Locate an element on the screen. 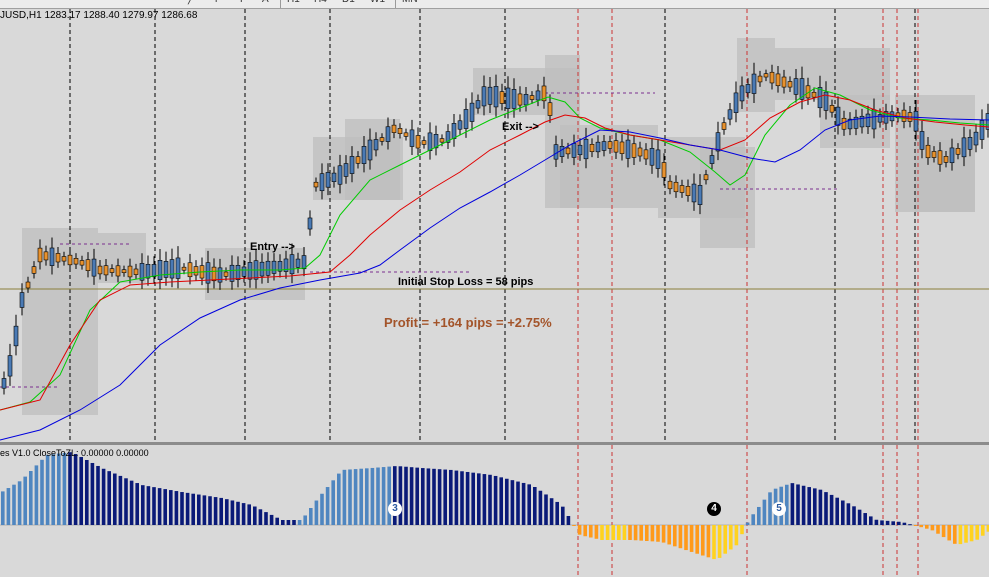 Image resolution: width=989 pixels, height=577 pixels. line-tool-icon: ╱ is located at coordinates (191, 3).